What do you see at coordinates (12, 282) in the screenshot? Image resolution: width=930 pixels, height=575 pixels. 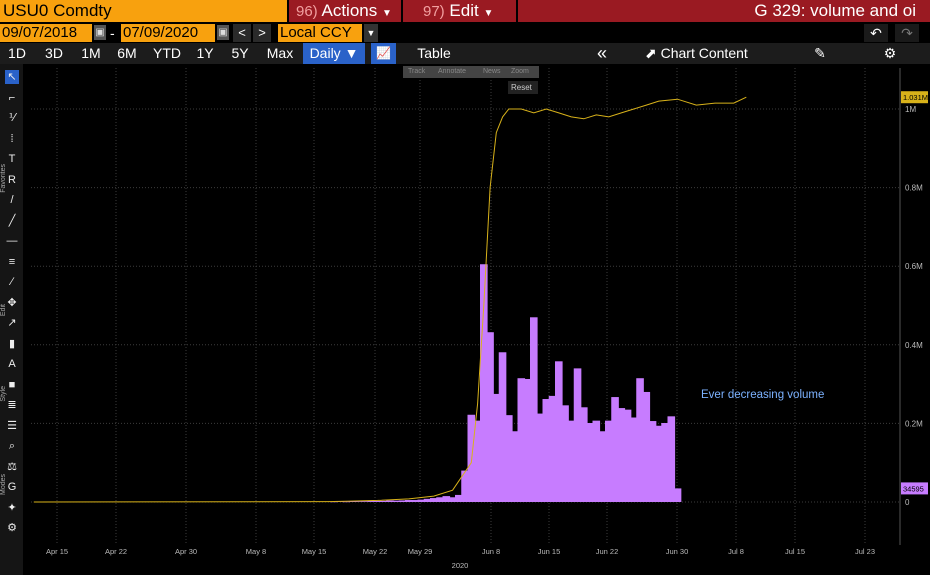 I see `drawing-tool-icon: ∕` at bounding box center [12, 282].